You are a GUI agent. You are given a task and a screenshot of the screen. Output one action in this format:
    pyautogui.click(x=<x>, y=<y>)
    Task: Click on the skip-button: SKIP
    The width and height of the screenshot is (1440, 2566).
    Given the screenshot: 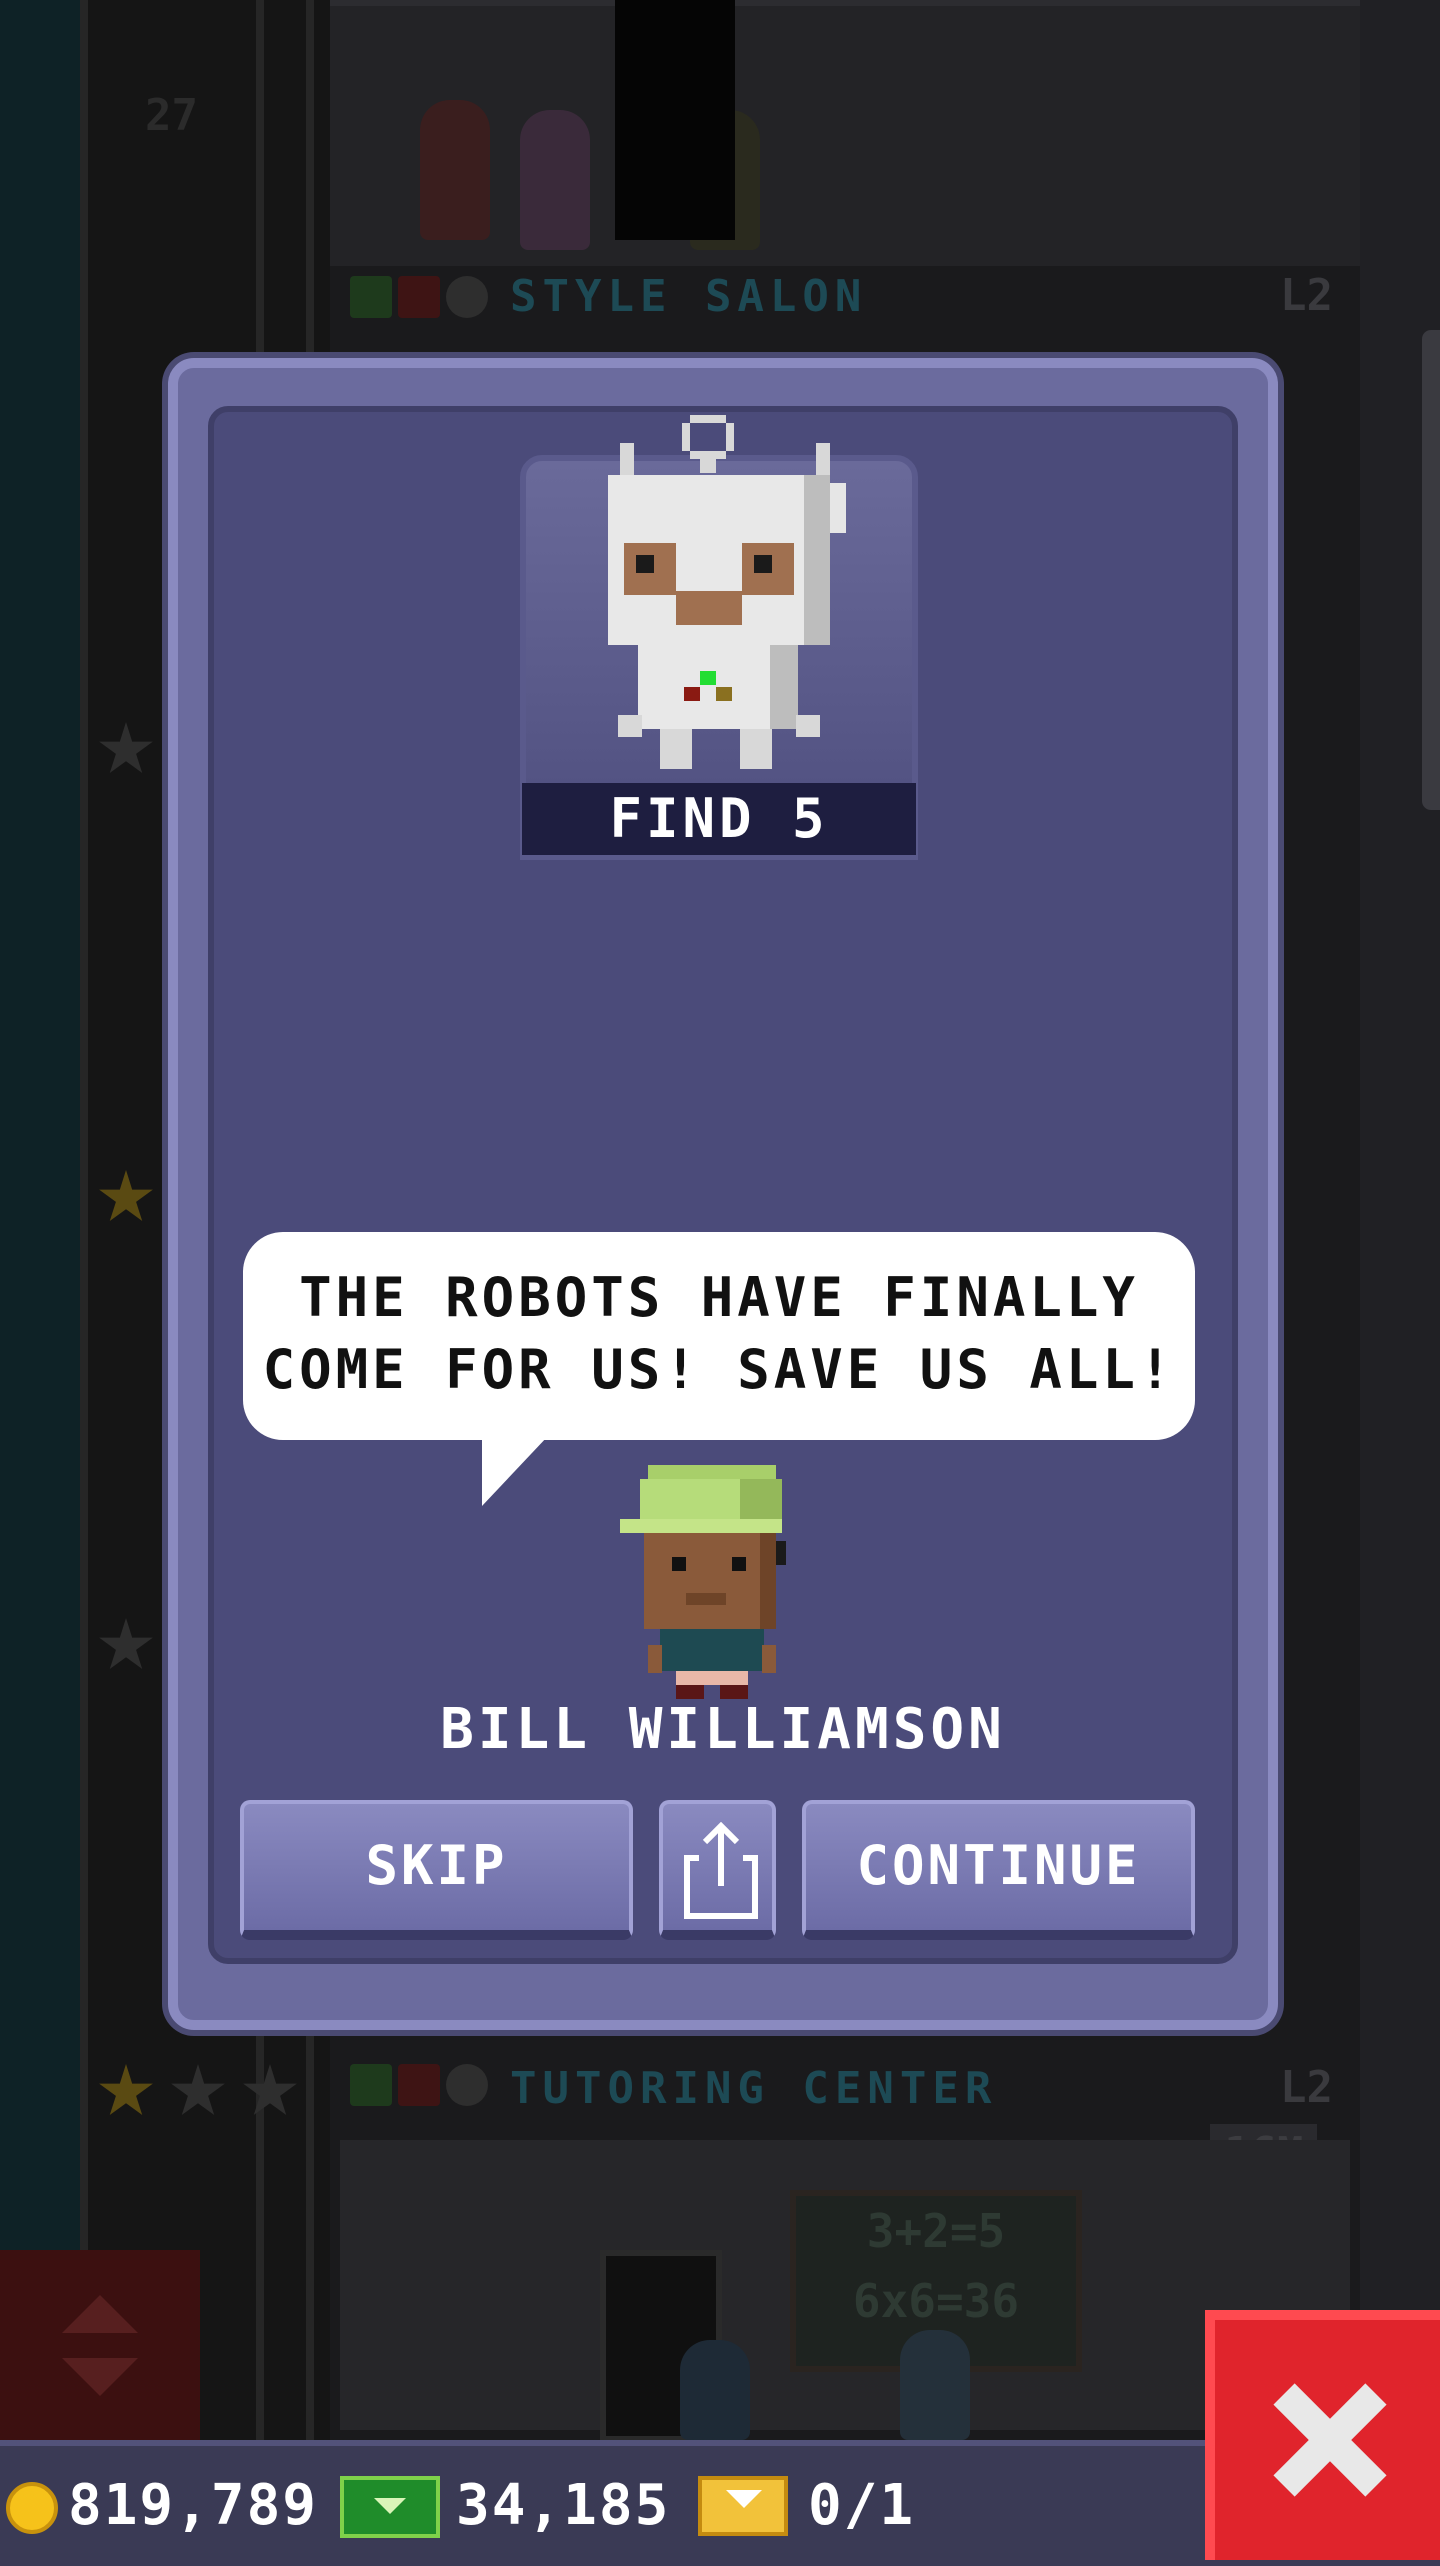 What is the action you would take?
    pyautogui.click(x=436, y=1870)
    